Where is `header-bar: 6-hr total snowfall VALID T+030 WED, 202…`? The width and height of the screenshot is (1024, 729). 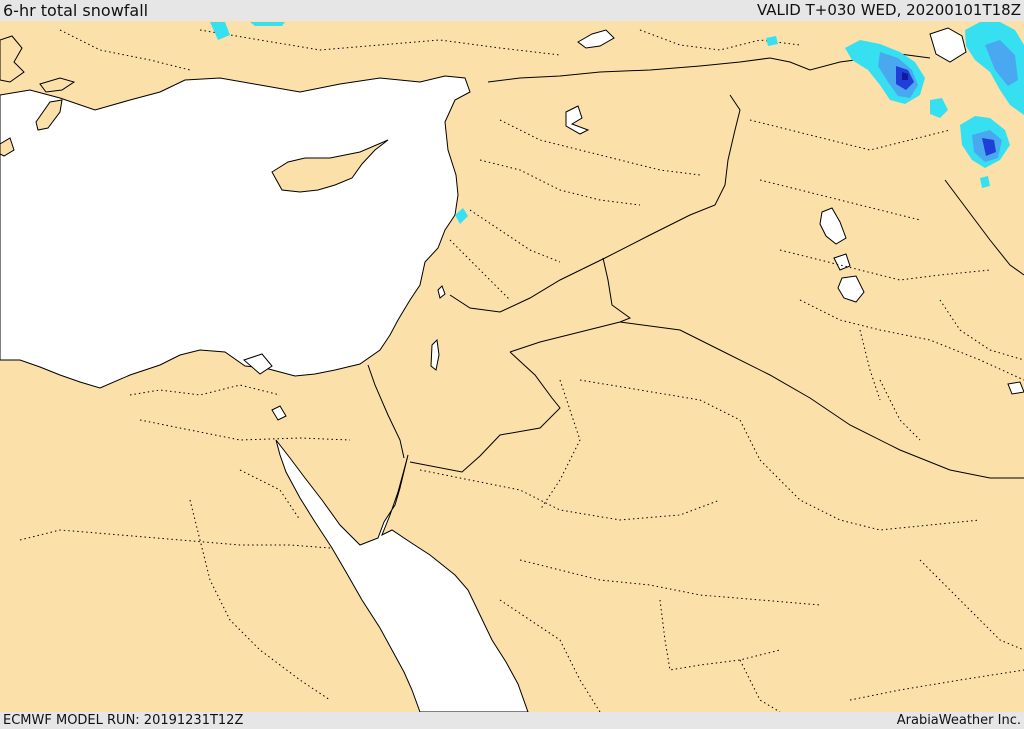
header-bar: 6-hr total snowfall VALID T+030 WED, 202… is located at coordinates (512, 10).